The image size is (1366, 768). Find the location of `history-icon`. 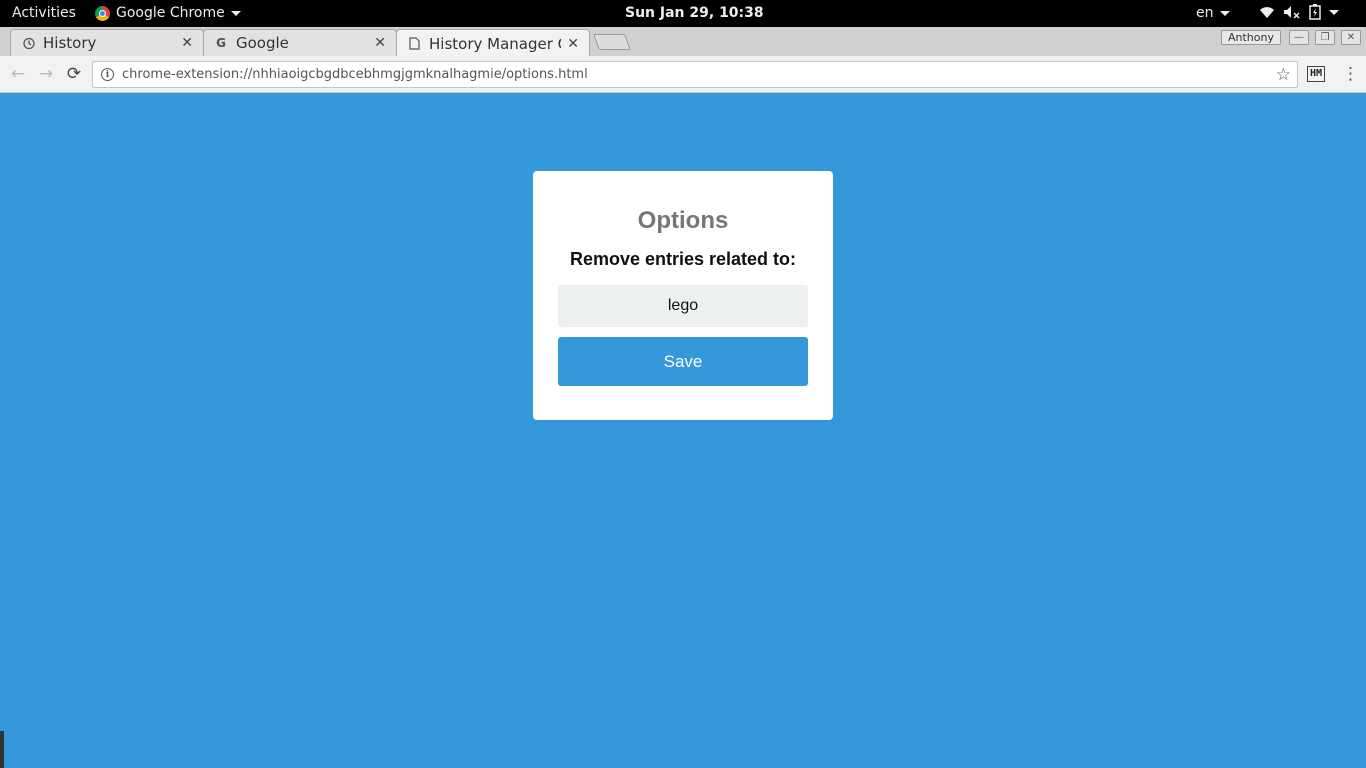

history-icon is located at coordinates (28, 43).